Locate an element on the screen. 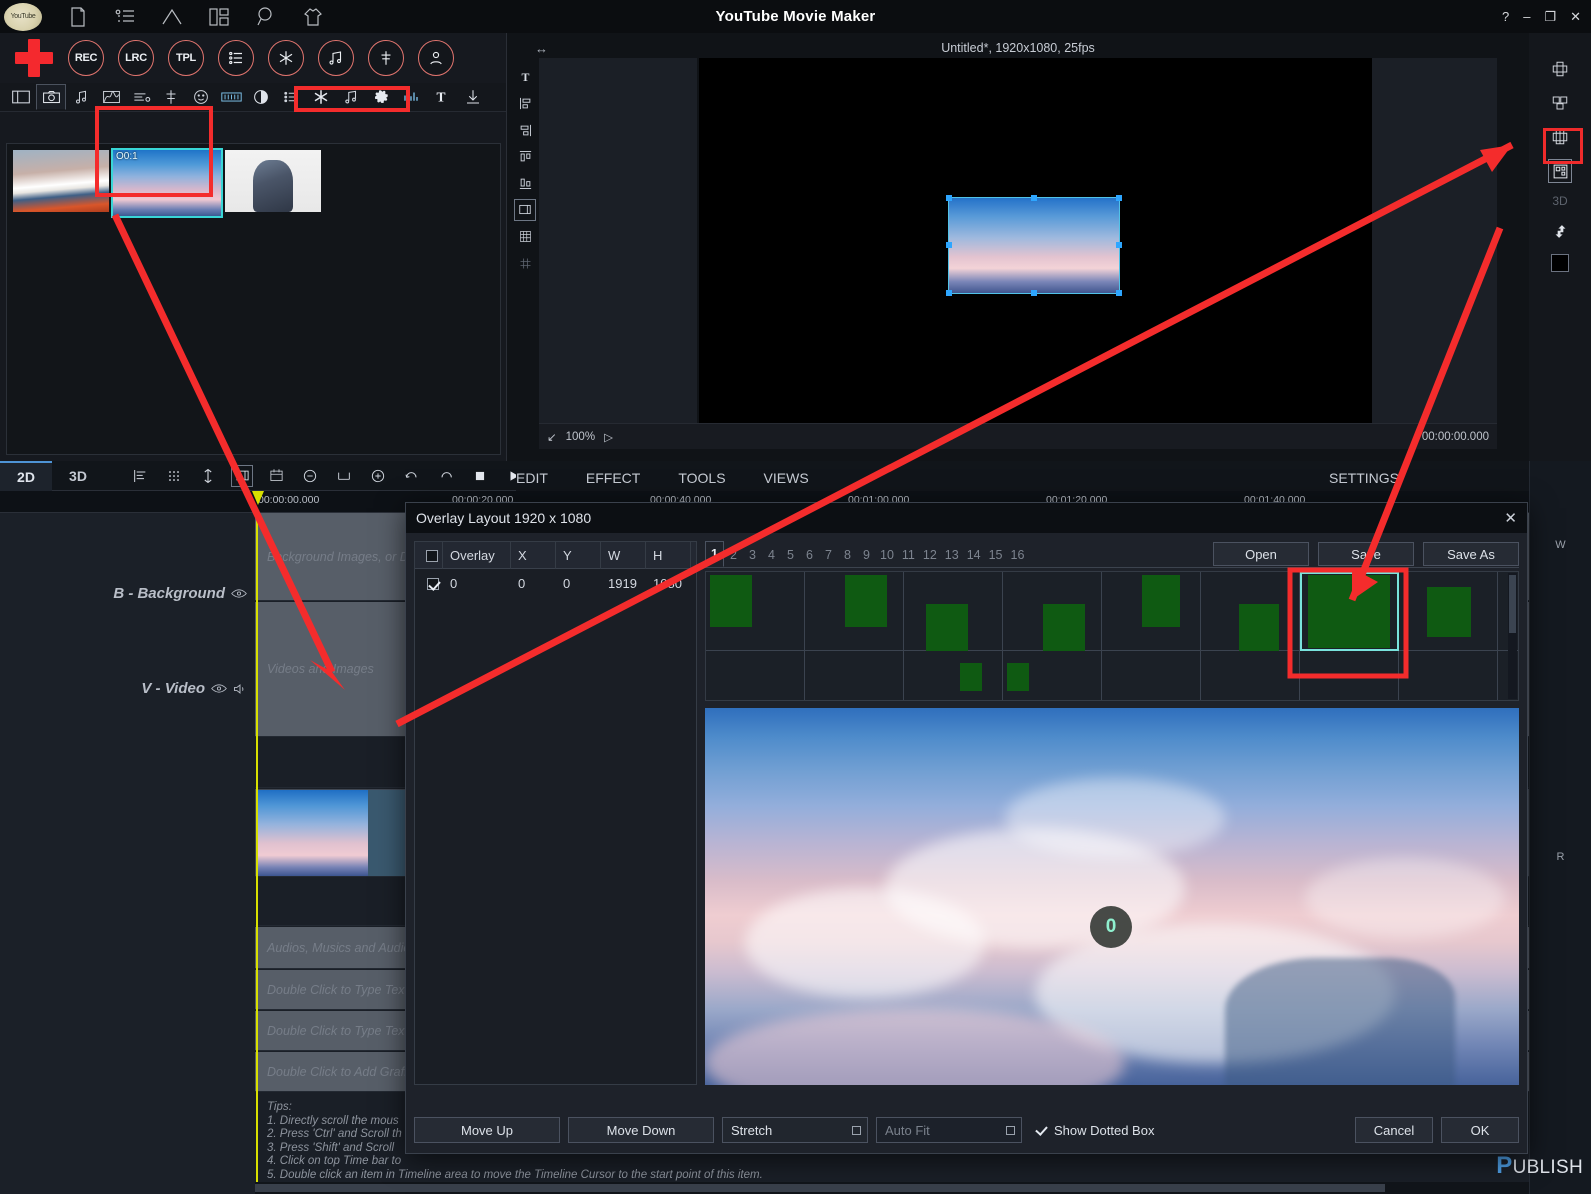  minimize-button: – is located at coordinates (1526, 16).